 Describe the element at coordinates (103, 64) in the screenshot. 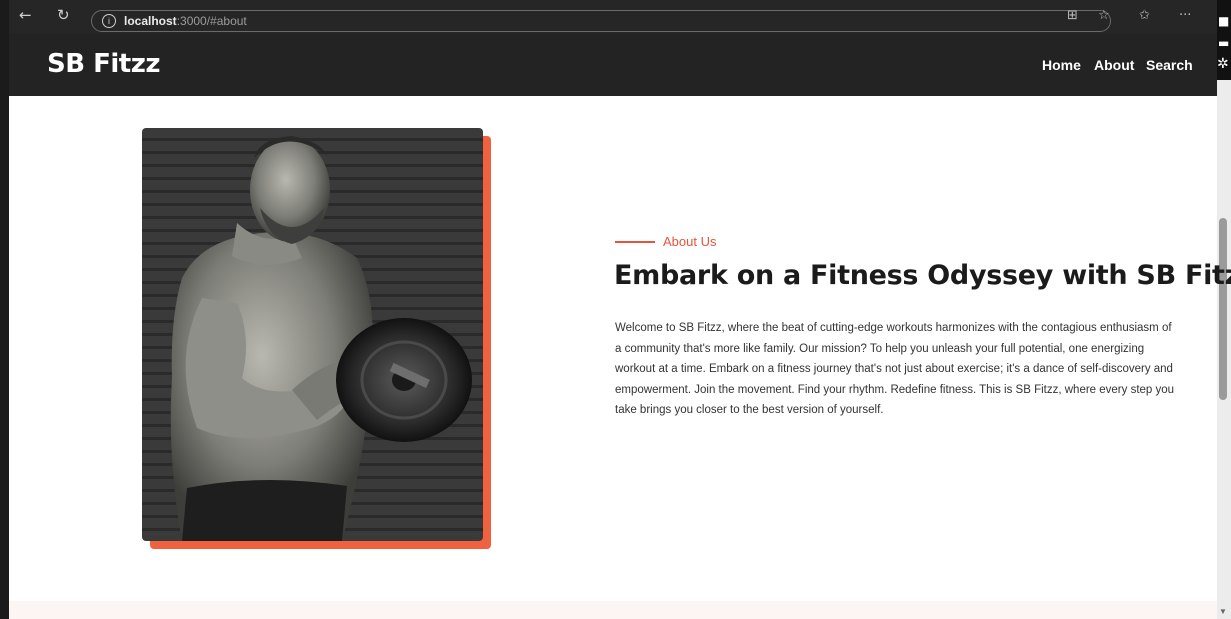

I see `site-logo: SB Fitzz` at that location.